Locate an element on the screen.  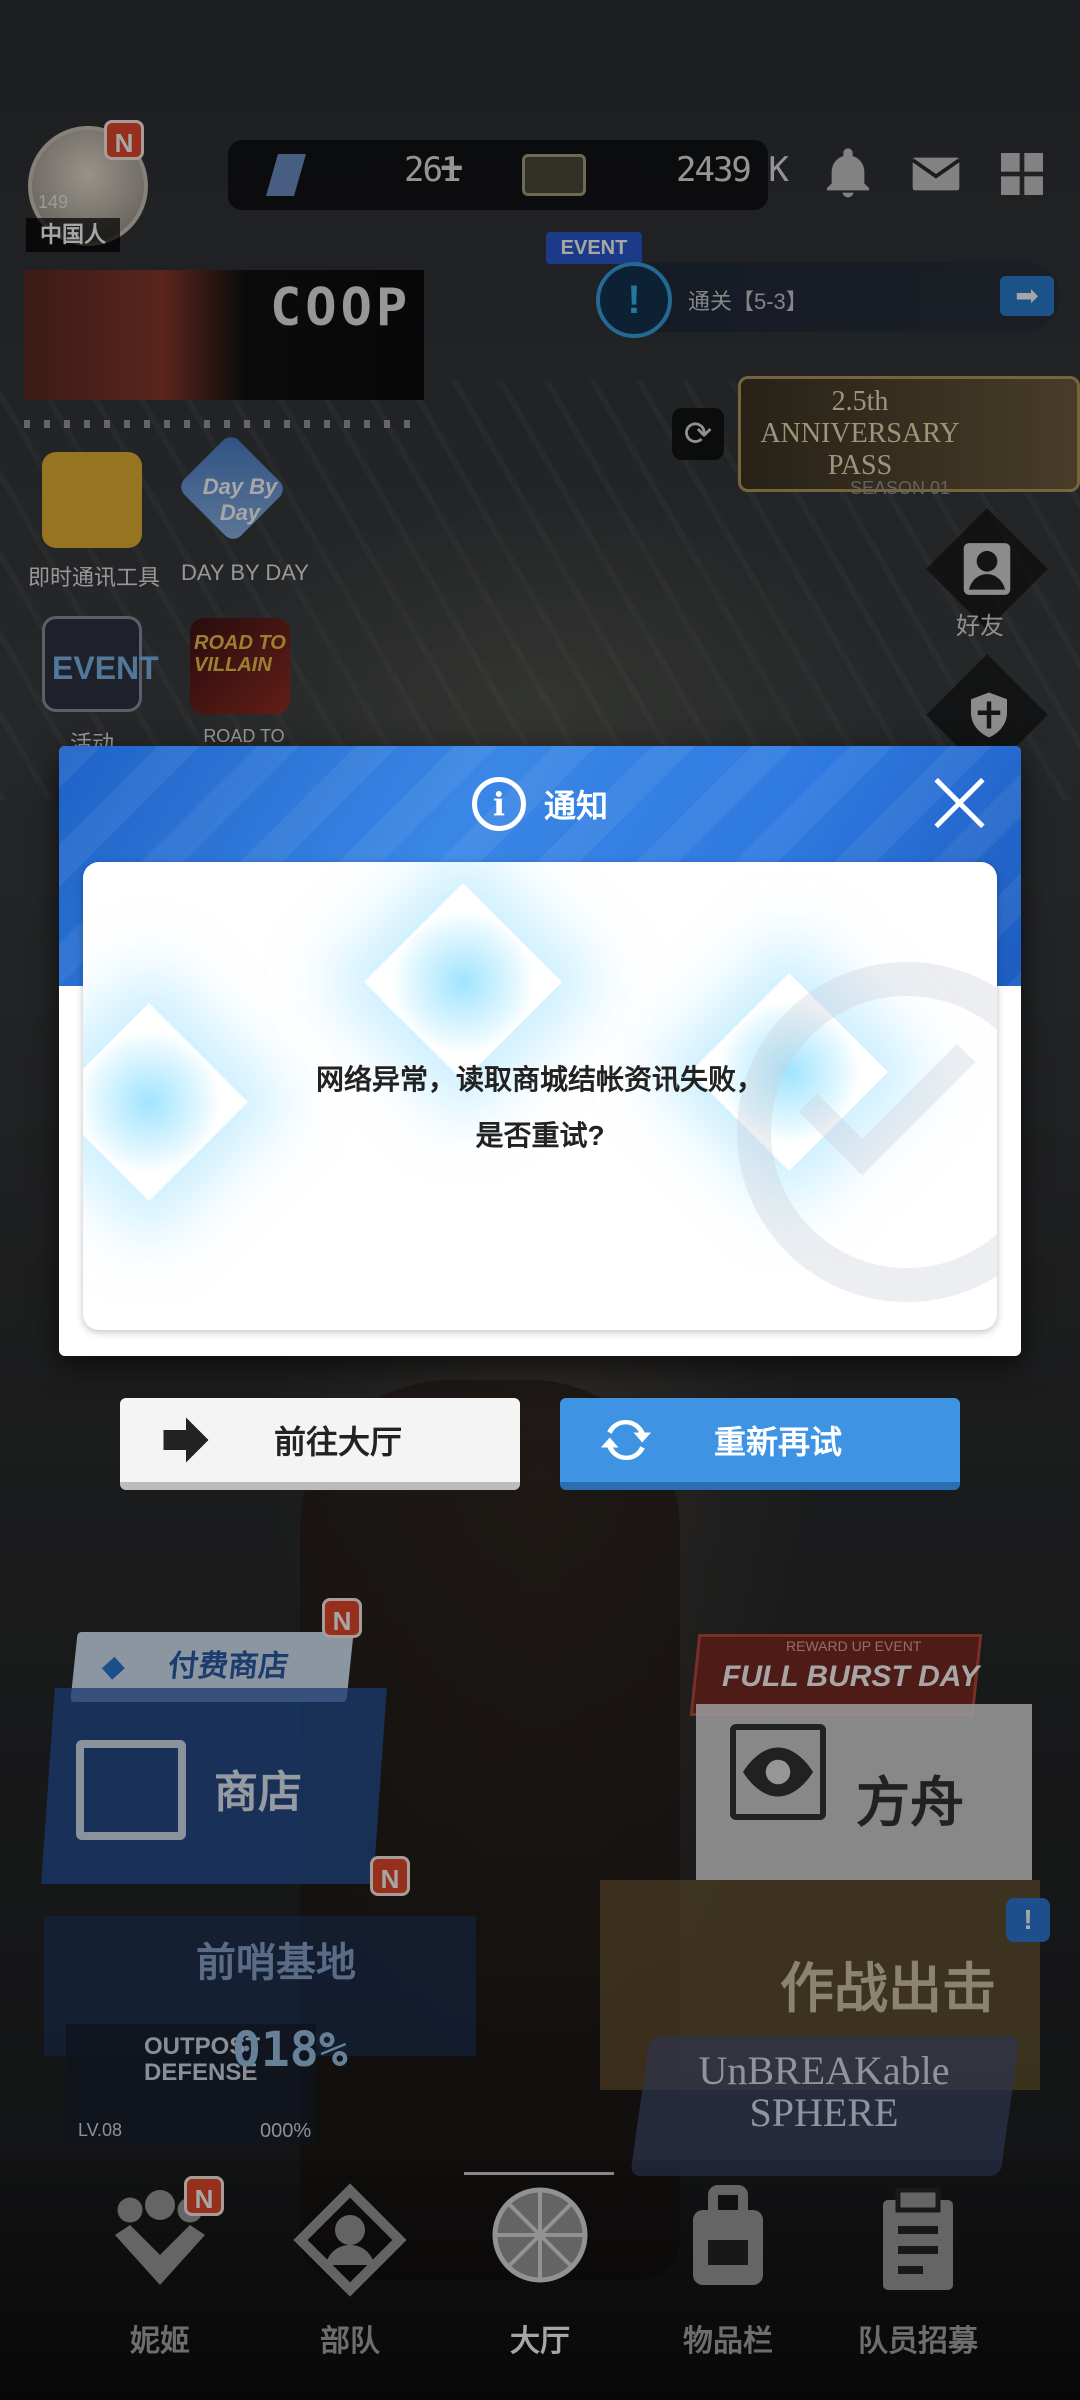
close-icon is located at coordinates (959, 802).